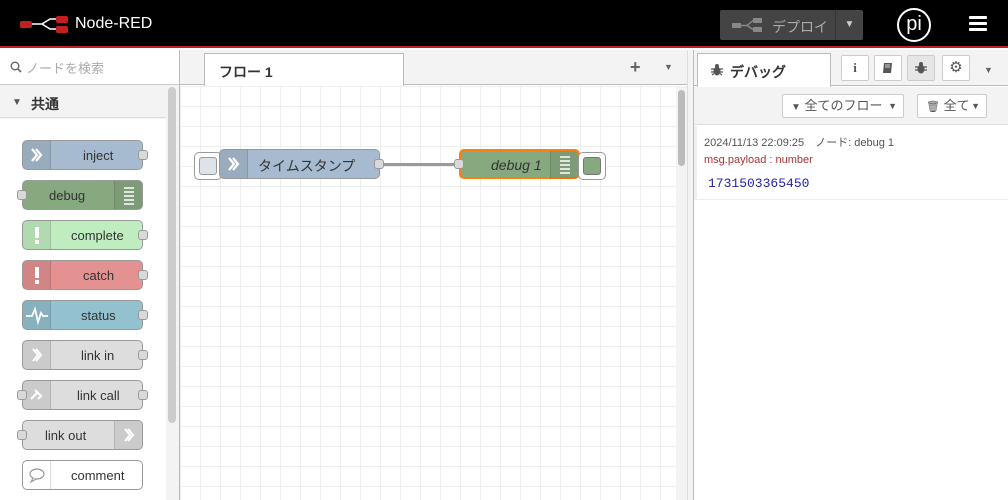  What do you see at coordinates (849, 25) in the screenshot?
I see `deploy-menu-button: ▼` at bounding box center [849, 25].